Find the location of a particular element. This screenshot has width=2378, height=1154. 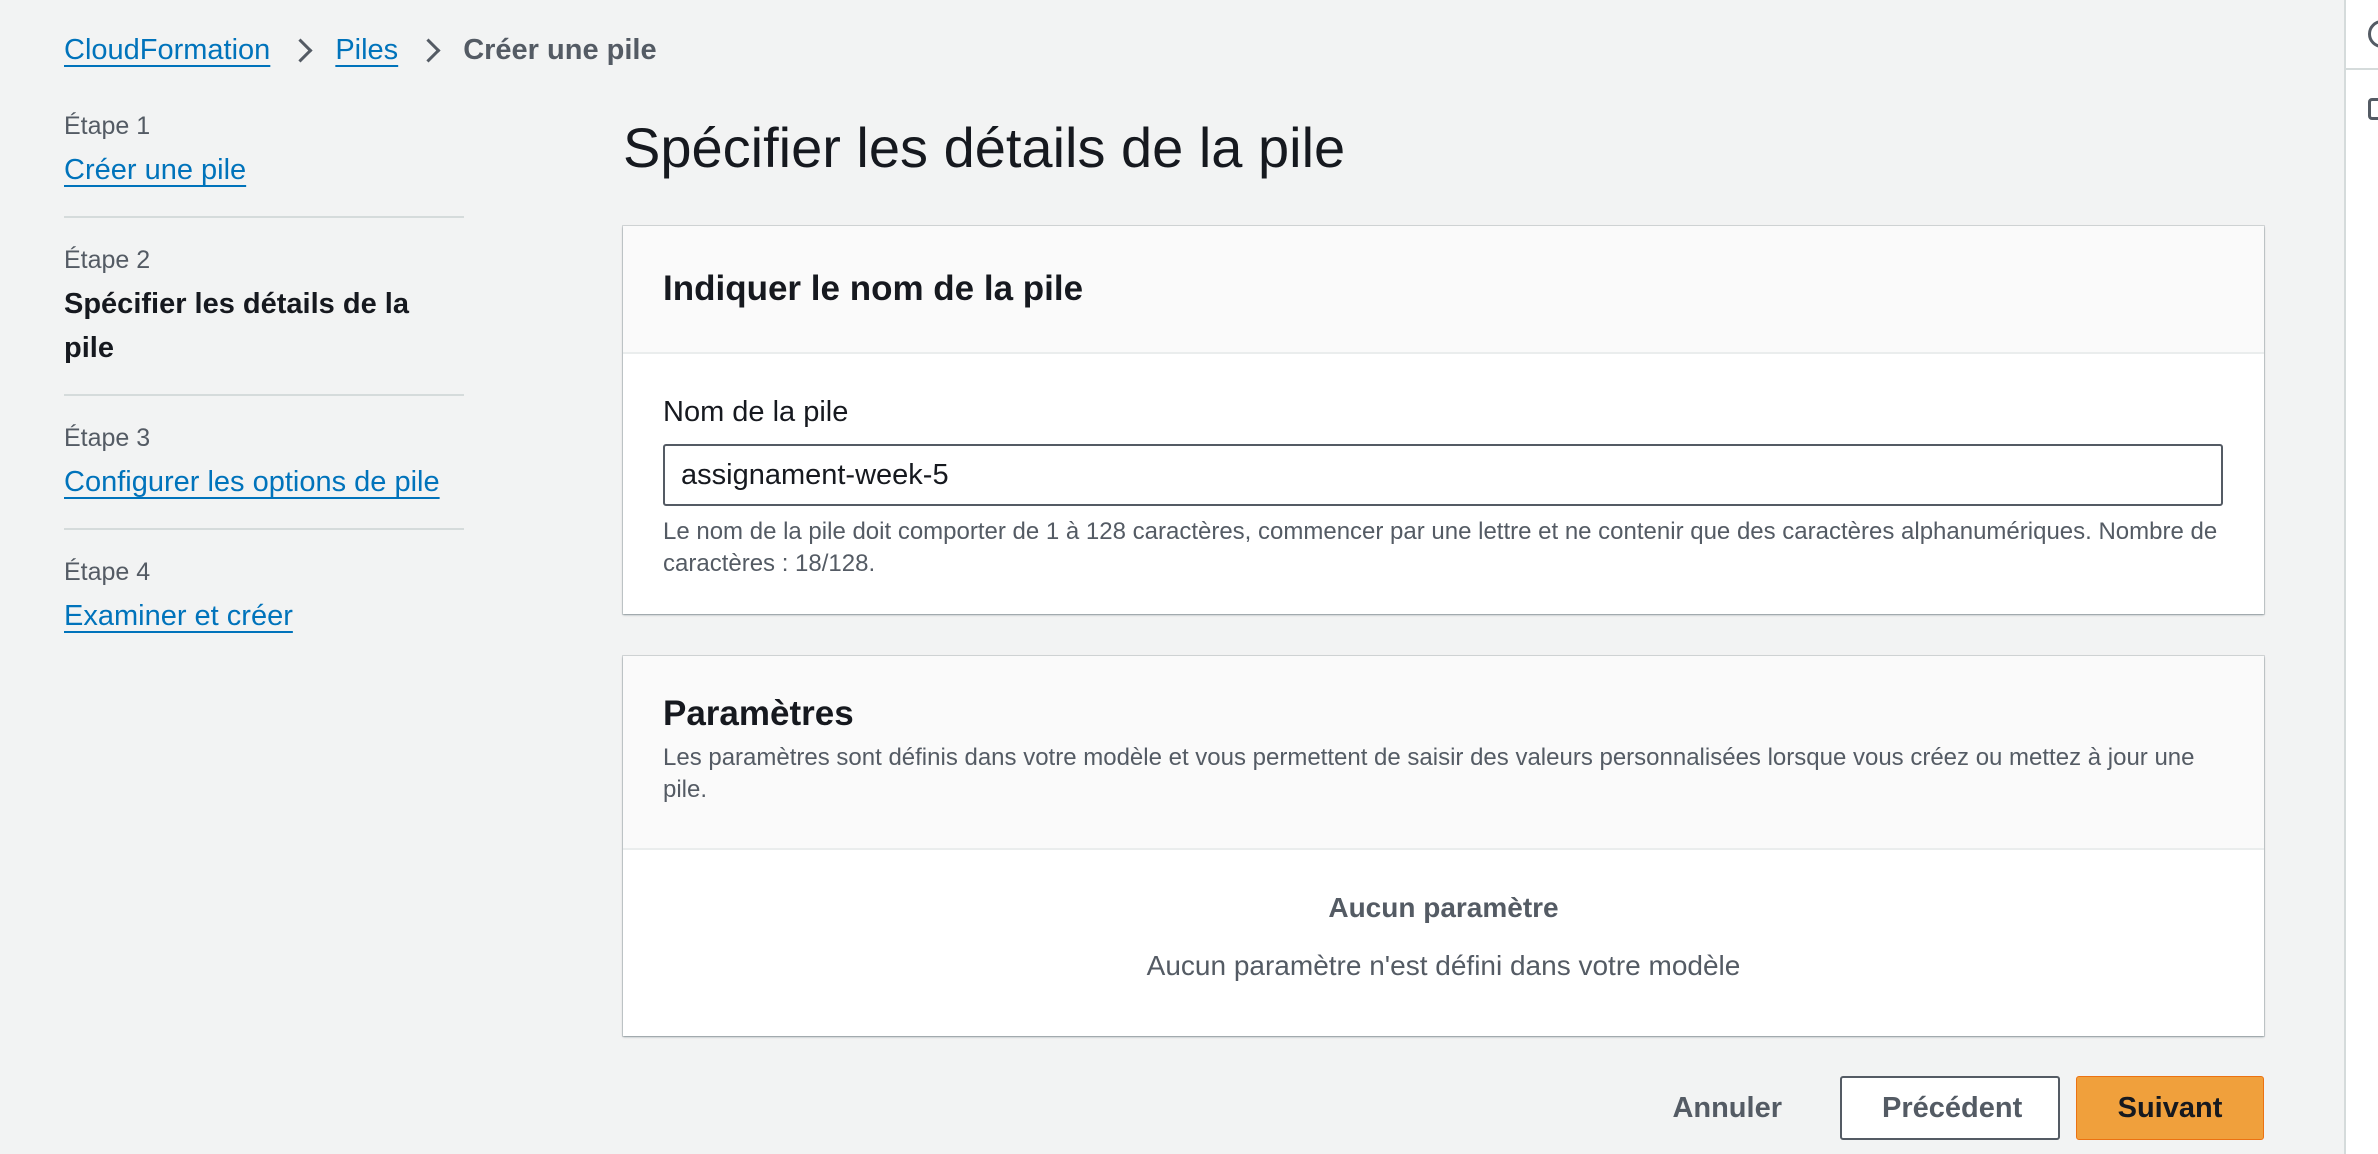

step-3: Étape 3 Configurer les options de pile is located at coordinates (264, 475).